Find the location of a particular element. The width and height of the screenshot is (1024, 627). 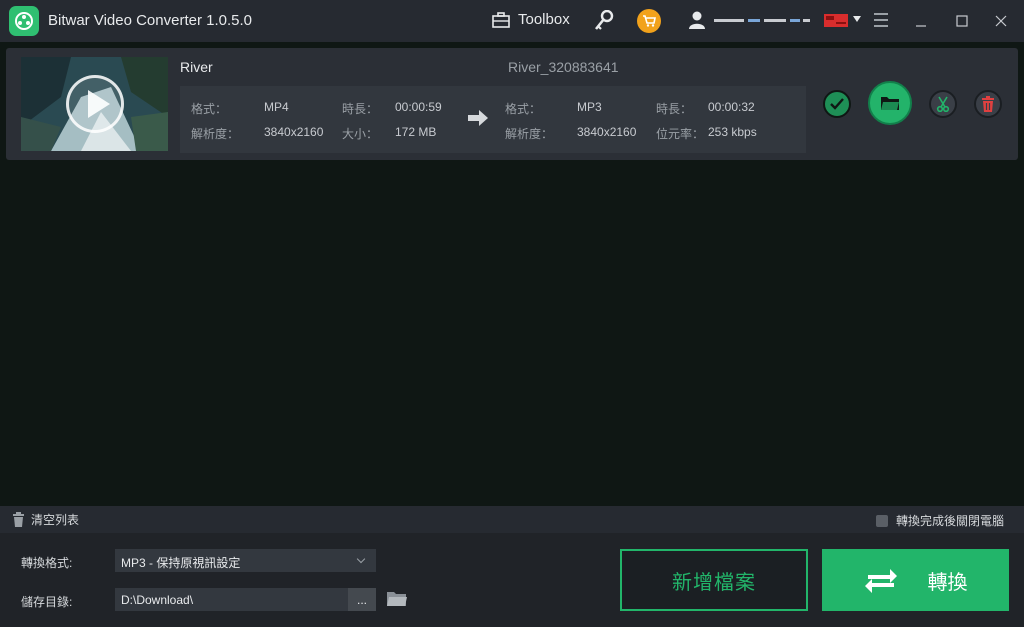

toolbox-button: Toolbox is located at coordinates (531, 19).